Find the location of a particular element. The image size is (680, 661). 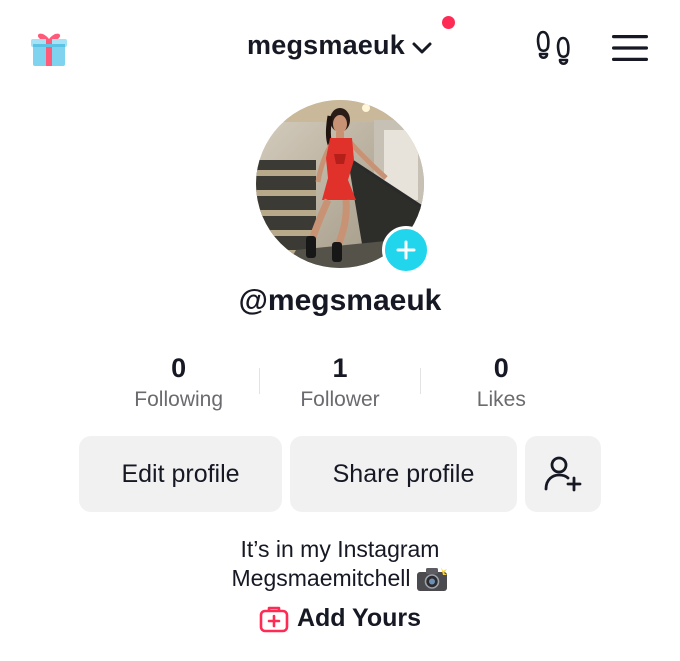

add-yours-label: Add Yours is located at coordinates (359, 618).